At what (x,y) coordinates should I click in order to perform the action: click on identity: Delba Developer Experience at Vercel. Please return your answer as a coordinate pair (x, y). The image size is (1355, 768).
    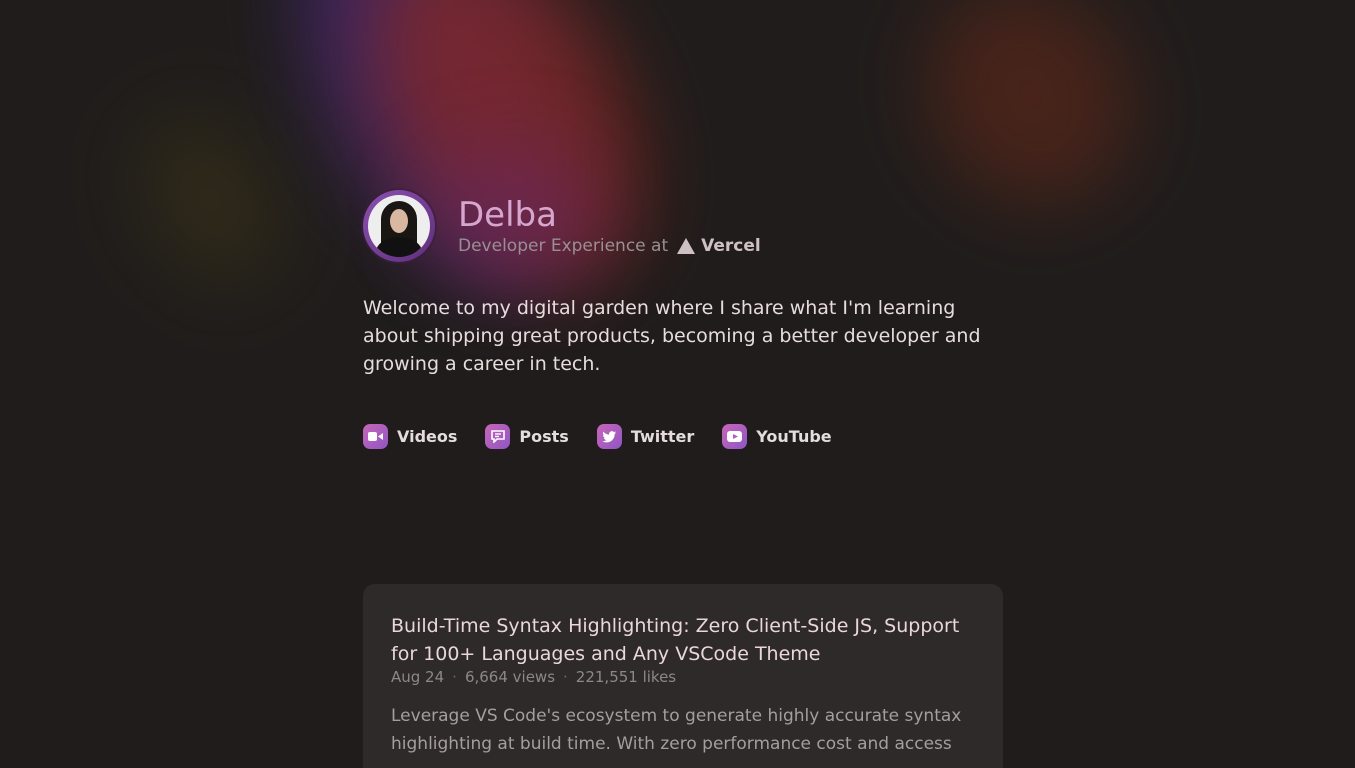
    Looking at the image, I should click on (609, 226).